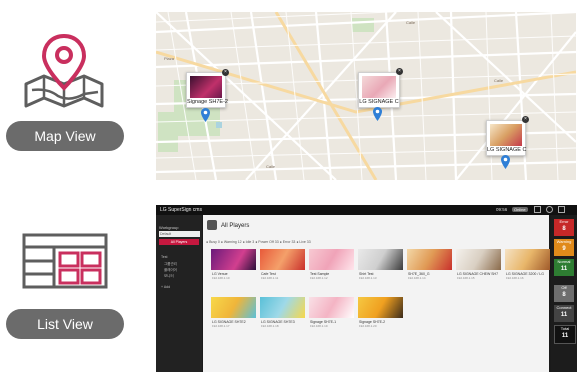 This screenshot has height=374, width=579. What do you see at coordinates (502, 209) in the screenshot?
I see `header-time: 09:56` at bounding box center [502, 209].